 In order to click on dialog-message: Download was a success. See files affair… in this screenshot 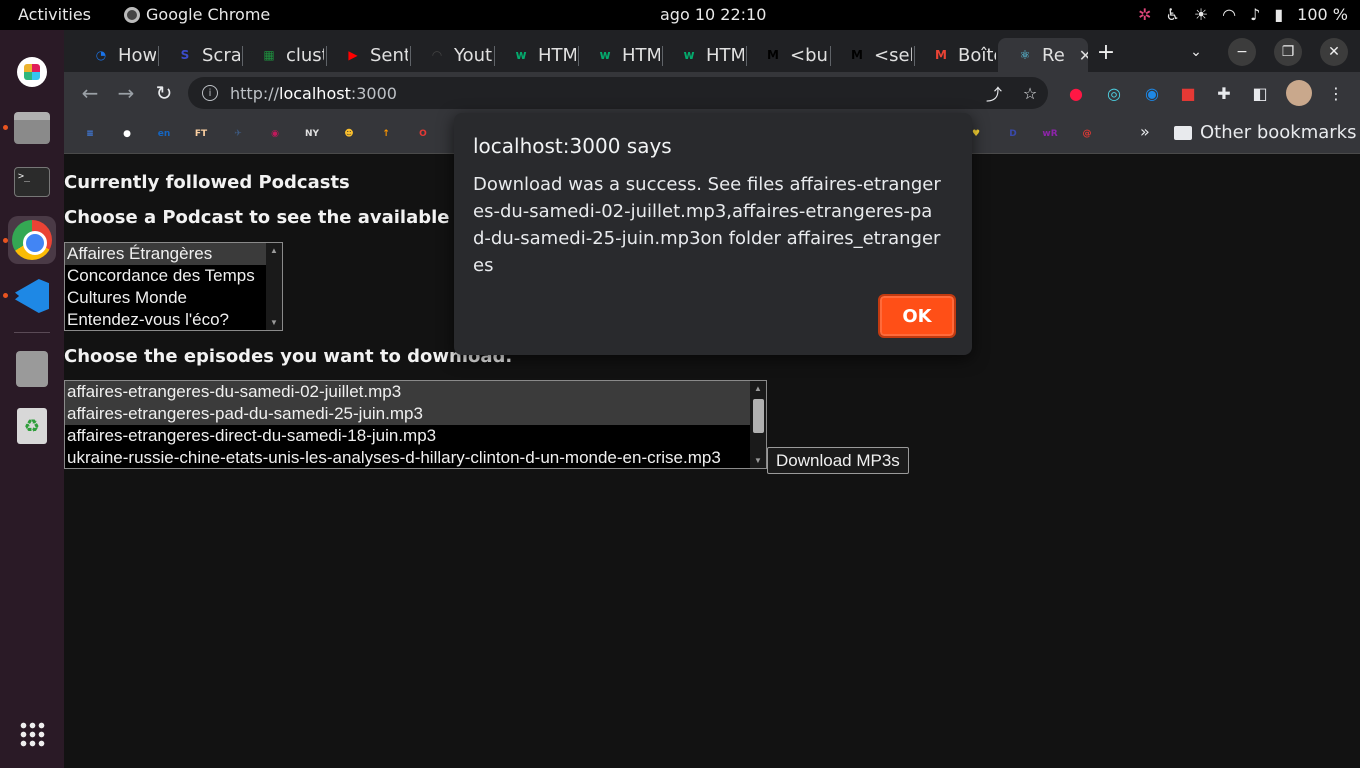, I will do `click(707, 225)`.